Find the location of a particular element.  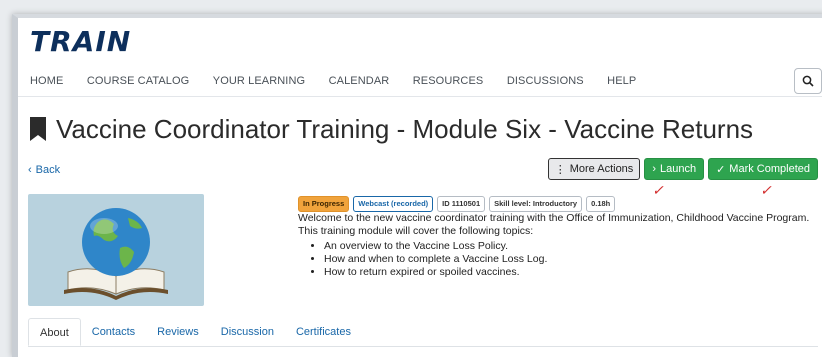

mark-completed-label: Mark Completed is located at coordinates (769, 169).